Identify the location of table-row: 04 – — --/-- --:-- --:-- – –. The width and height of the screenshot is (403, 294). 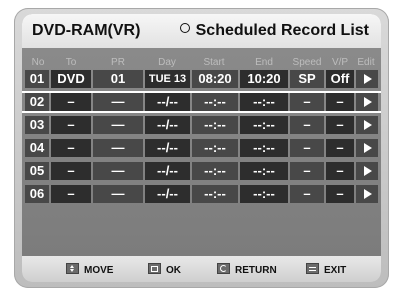
(201, 148).